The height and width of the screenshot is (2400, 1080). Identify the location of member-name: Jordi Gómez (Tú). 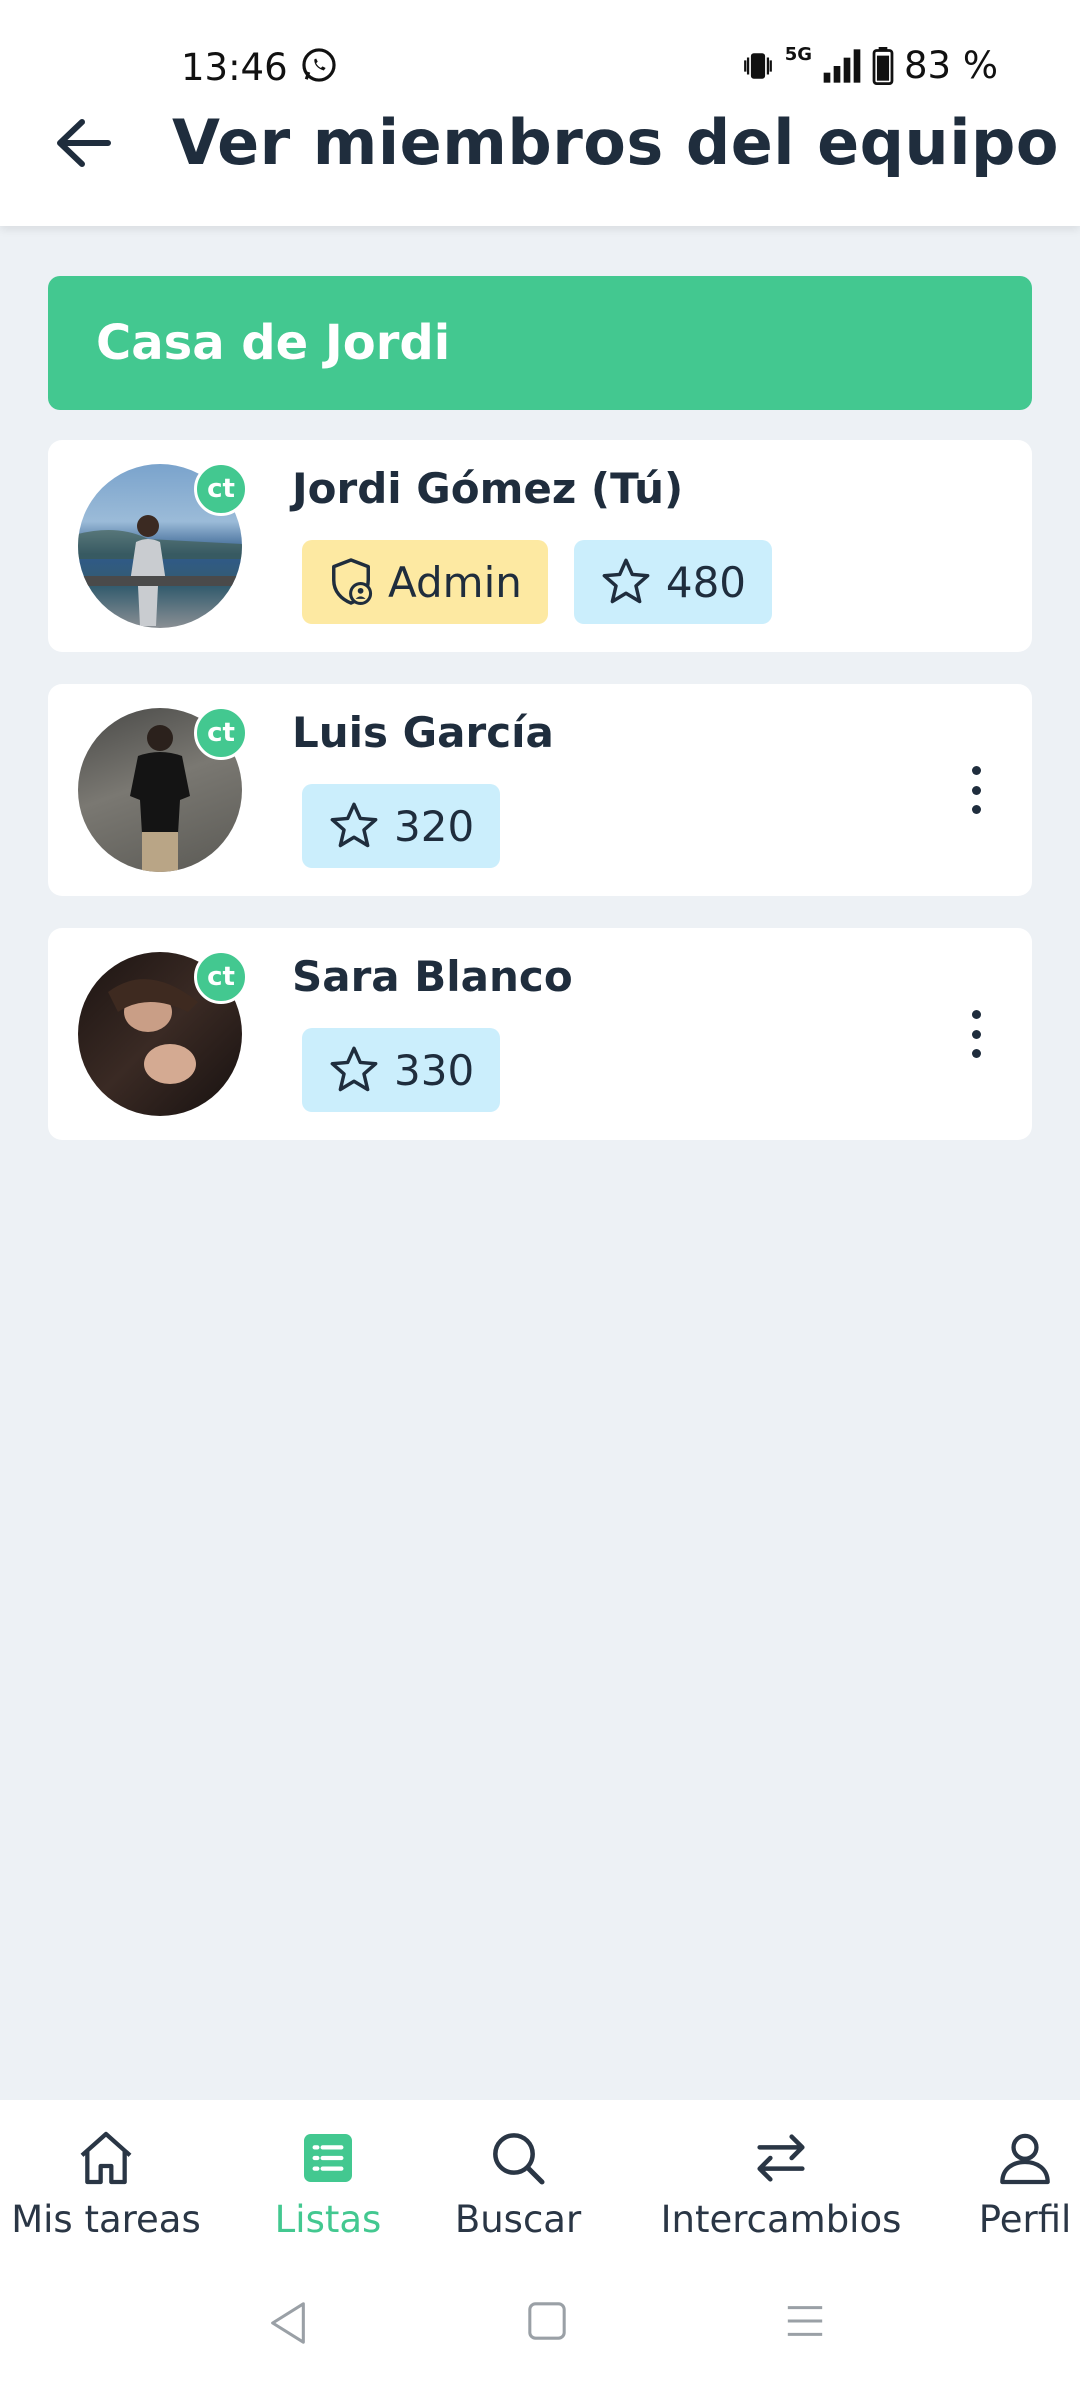
(488, 488).